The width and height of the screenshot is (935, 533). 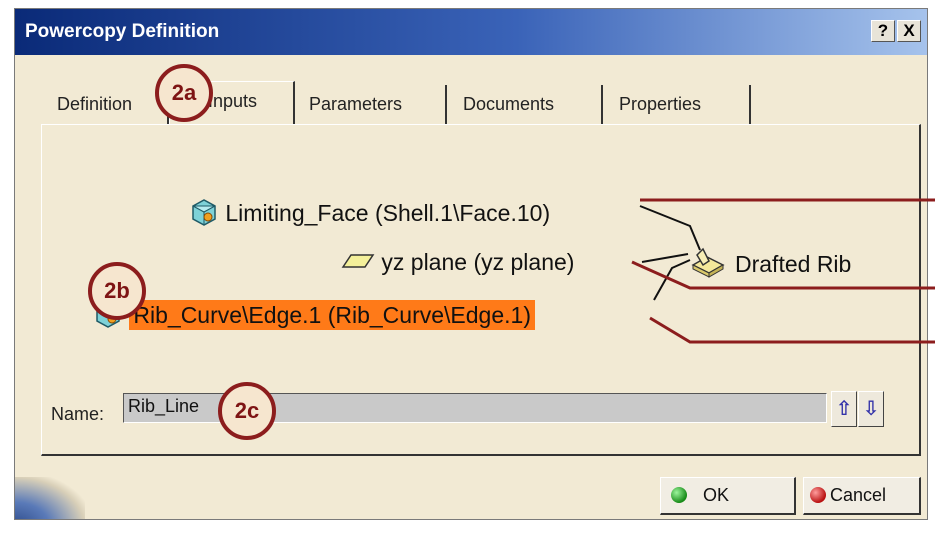 What do you see at coordinates (117, 291) in the screenshot?
I see `callout-2b: 2b` at bounding box center [117, 291].